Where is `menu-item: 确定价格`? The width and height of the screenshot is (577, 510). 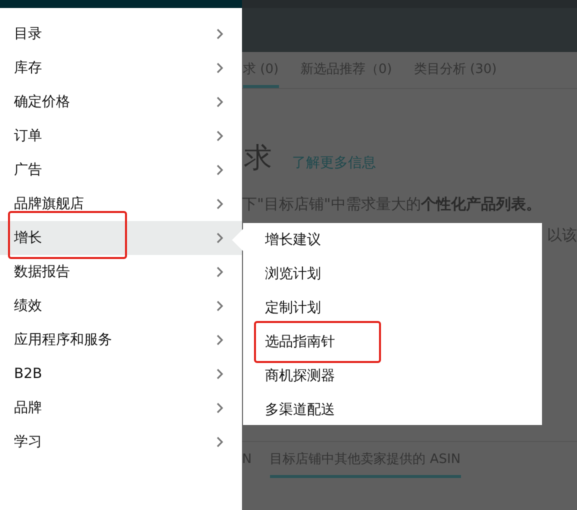
menu-item: 确定价格 is located at coordinates (121, 102).